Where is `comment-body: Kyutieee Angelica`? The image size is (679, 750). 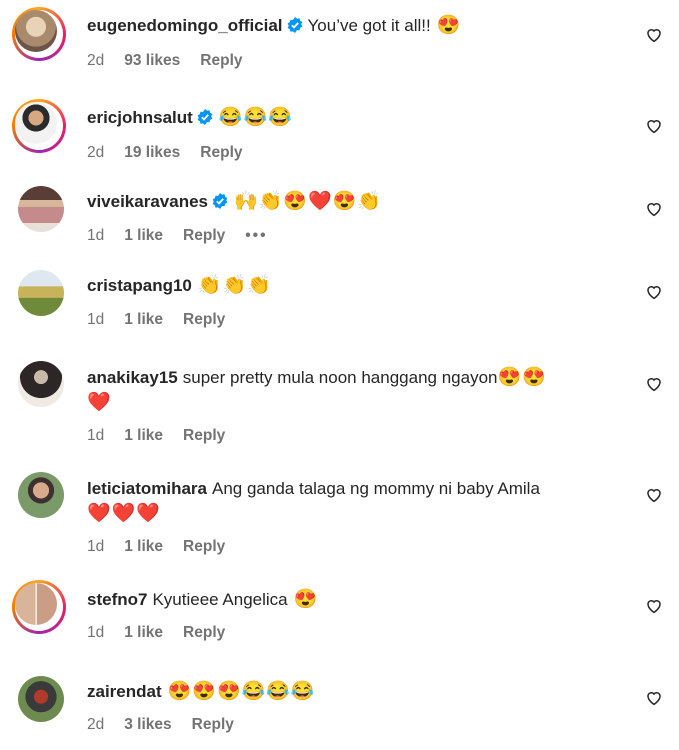 comment-body: Kyutieee Angelica is located at coordinates (220, 599).